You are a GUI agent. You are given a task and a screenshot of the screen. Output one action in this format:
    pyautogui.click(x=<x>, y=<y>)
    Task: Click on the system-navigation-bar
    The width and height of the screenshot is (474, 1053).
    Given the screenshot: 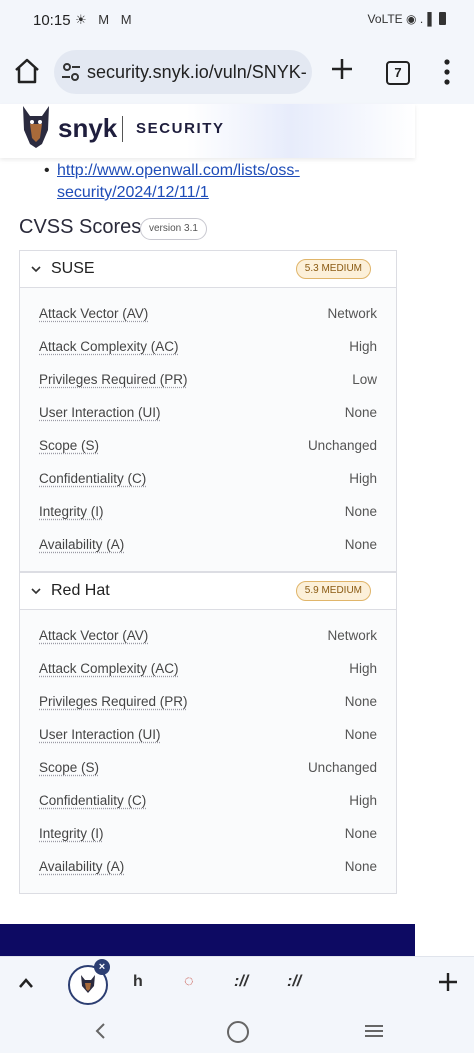 What is the action you would take?
    pyautogui.click(x=237, y=1031)
    